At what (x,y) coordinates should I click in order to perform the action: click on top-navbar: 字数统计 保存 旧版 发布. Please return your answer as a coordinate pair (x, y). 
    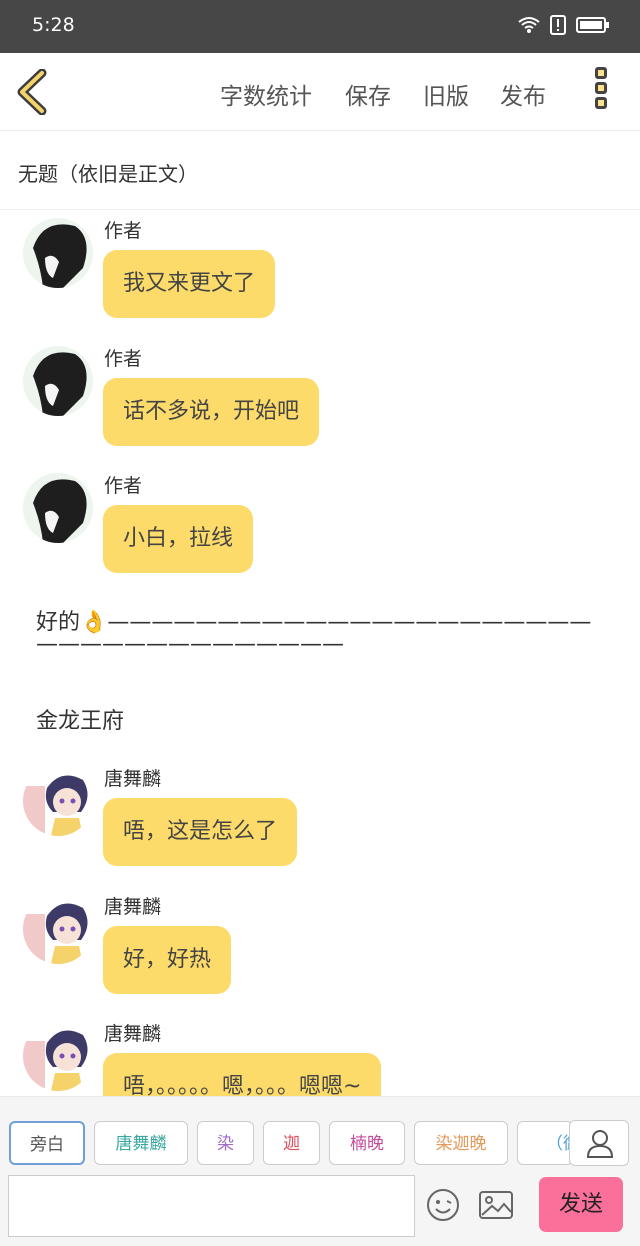
    Looking at the image, I should click on (320, 92).